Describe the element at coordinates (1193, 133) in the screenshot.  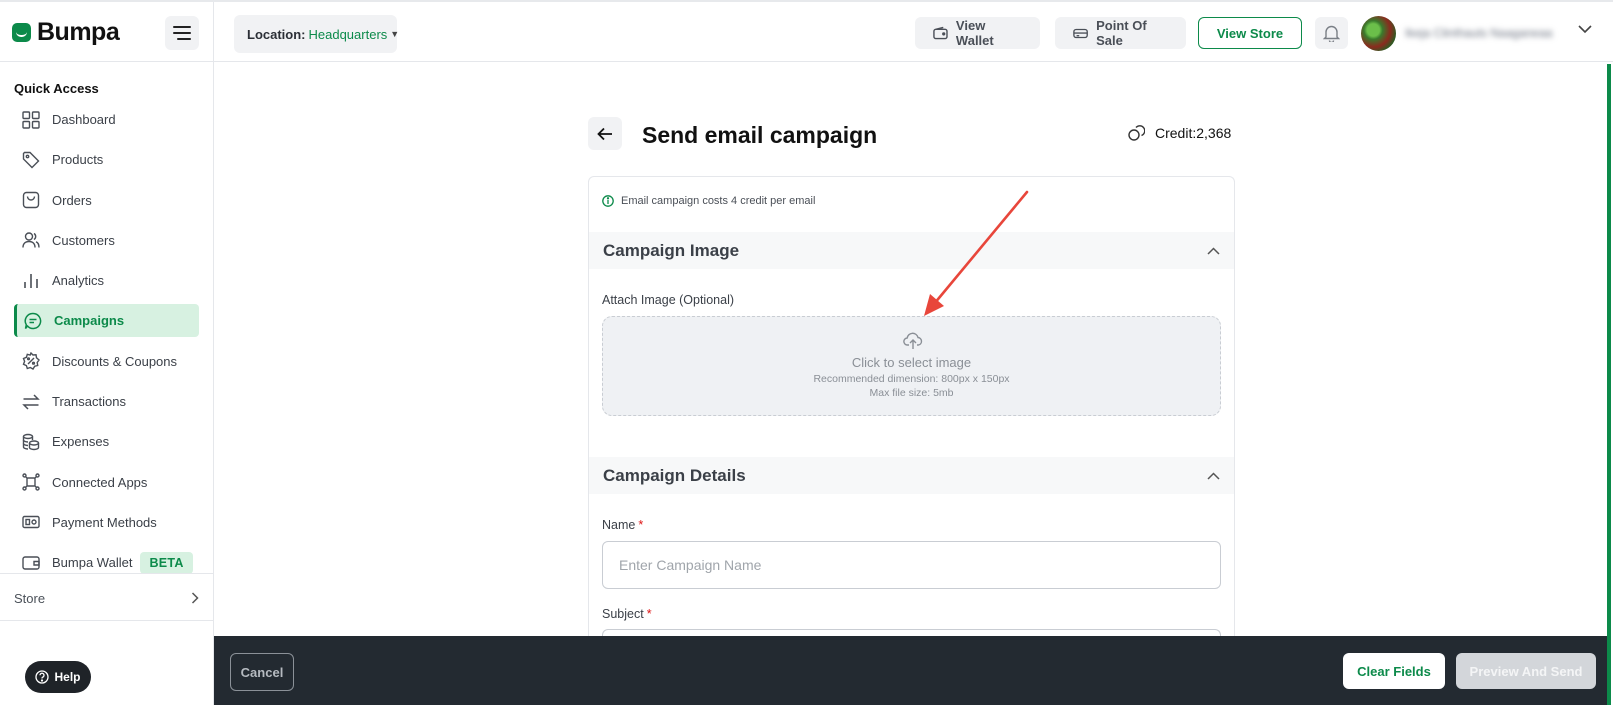
I see `credit-text: Credit:2,368` at that location.